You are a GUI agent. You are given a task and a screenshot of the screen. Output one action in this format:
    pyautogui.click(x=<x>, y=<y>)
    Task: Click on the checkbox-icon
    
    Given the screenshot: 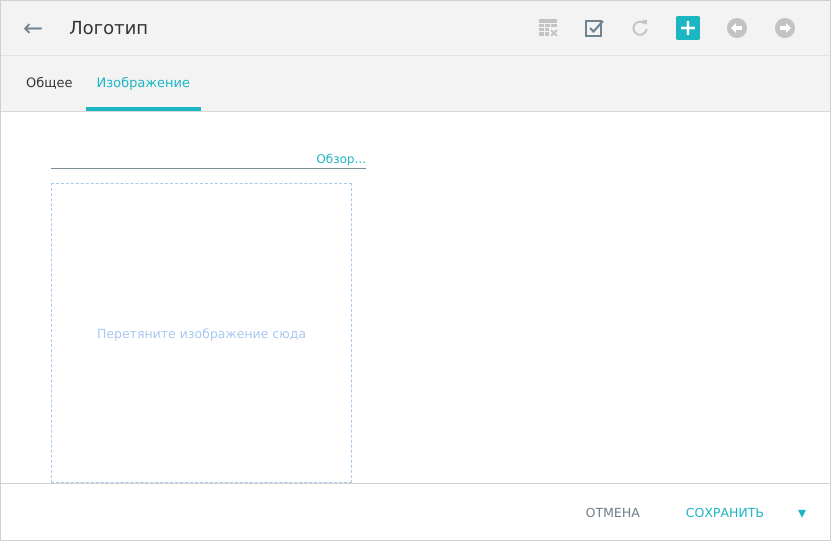 What is the action you would take?
    pyautogui.click(x=594, y=28)
    